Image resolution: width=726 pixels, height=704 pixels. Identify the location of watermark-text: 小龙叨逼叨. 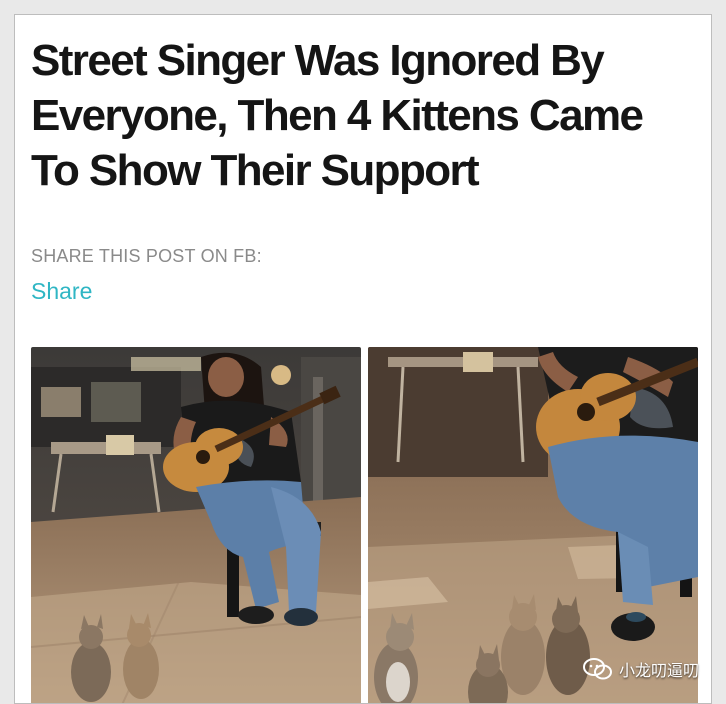
(658, 670).